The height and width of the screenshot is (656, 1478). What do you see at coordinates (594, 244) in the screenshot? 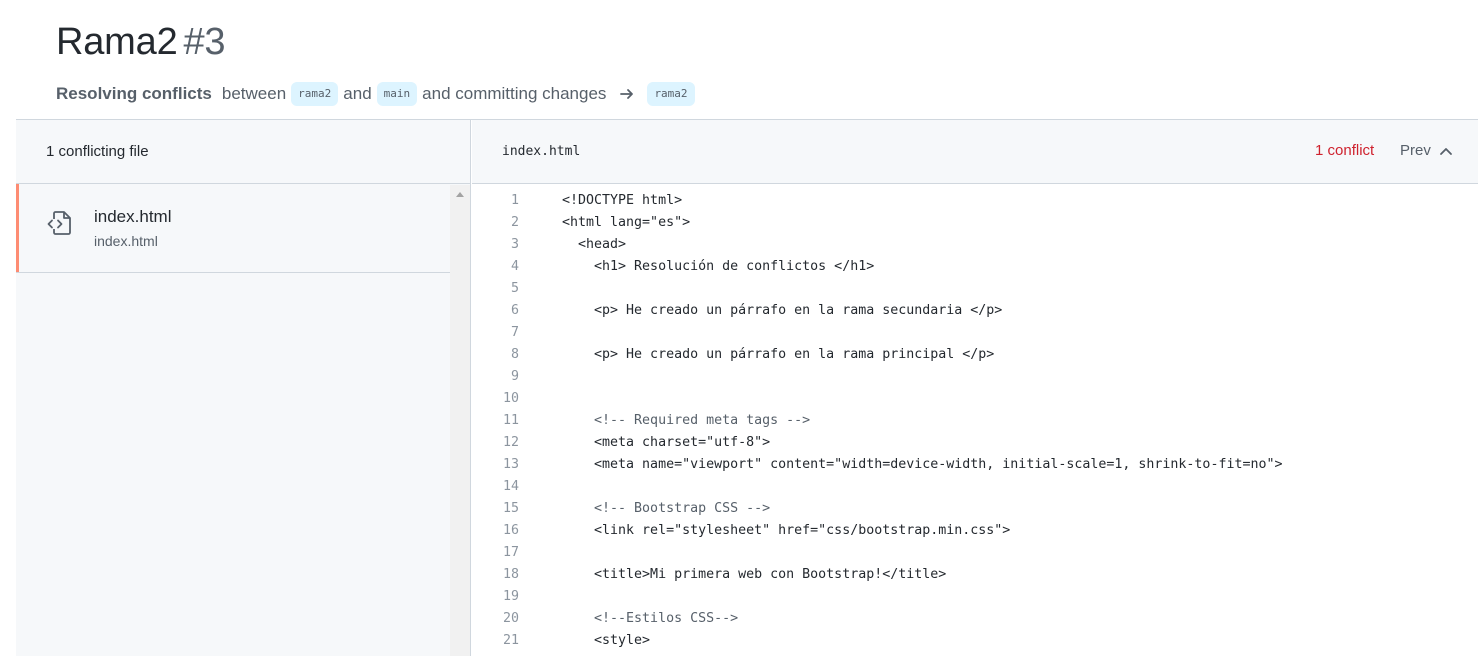
I see `line-content: <head>` at bounding box center [594, 244].